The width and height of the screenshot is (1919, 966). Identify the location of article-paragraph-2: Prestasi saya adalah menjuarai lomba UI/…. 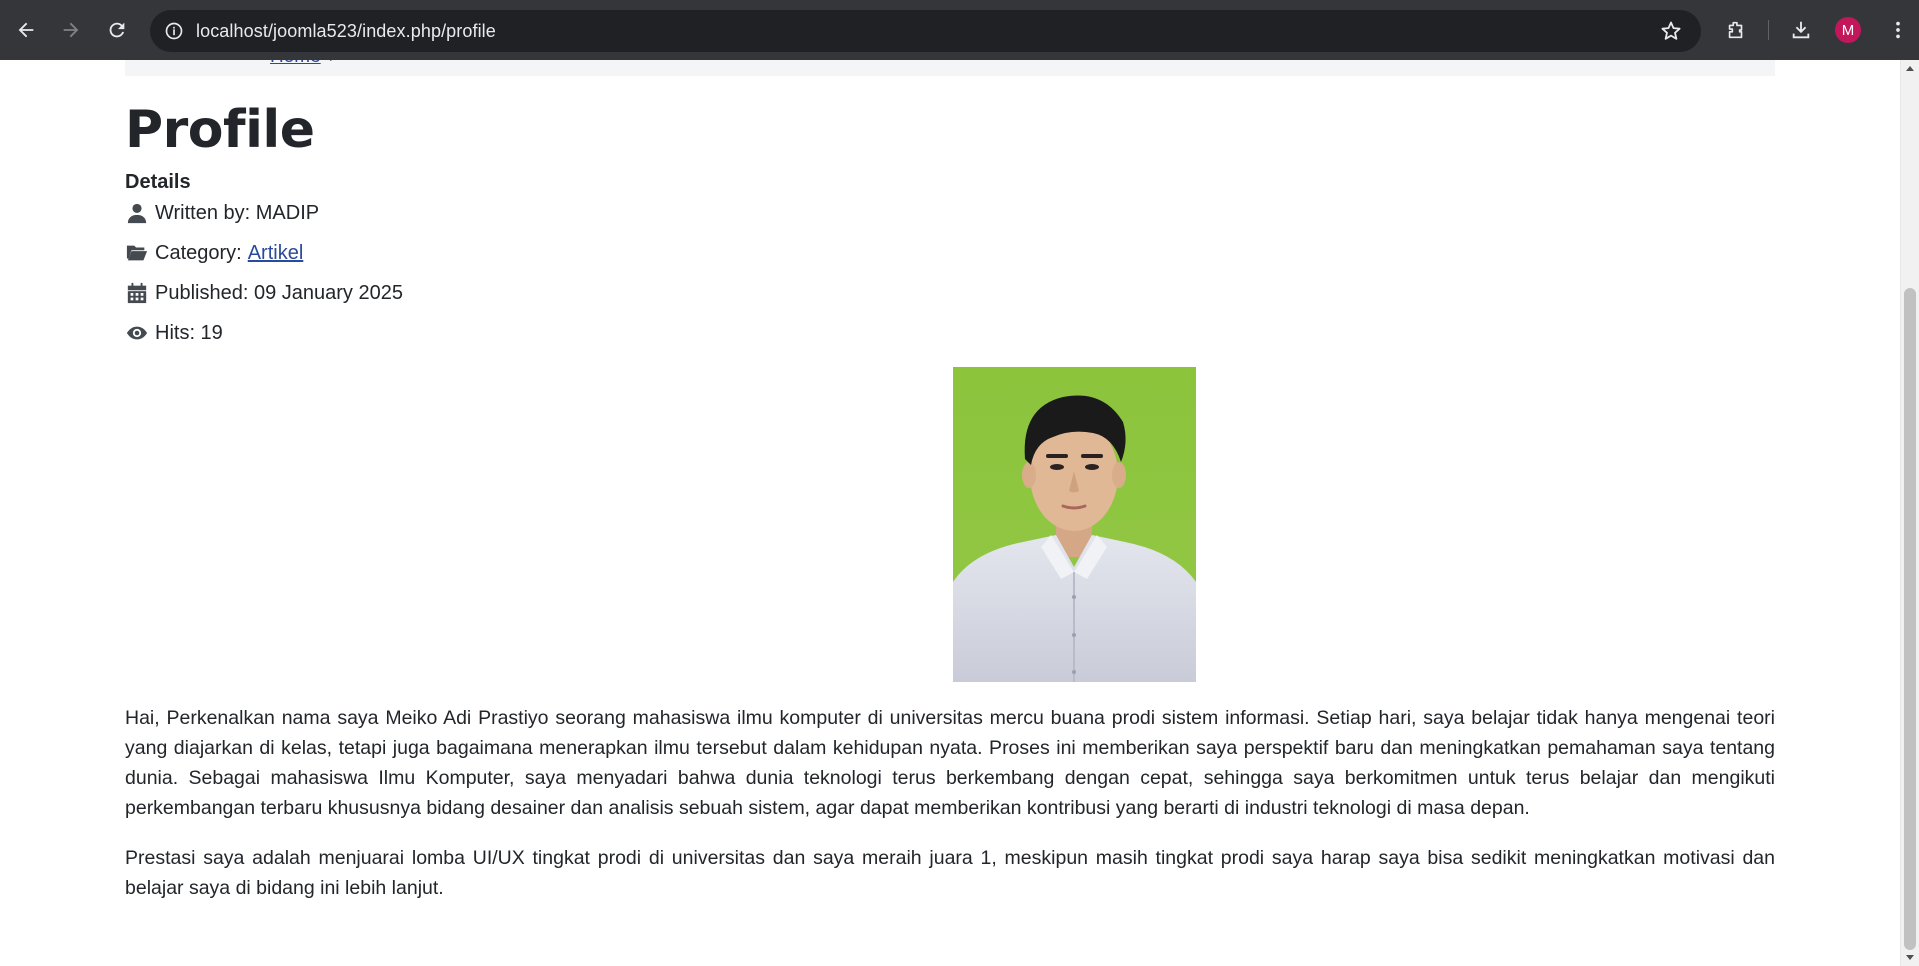
(950, 873).